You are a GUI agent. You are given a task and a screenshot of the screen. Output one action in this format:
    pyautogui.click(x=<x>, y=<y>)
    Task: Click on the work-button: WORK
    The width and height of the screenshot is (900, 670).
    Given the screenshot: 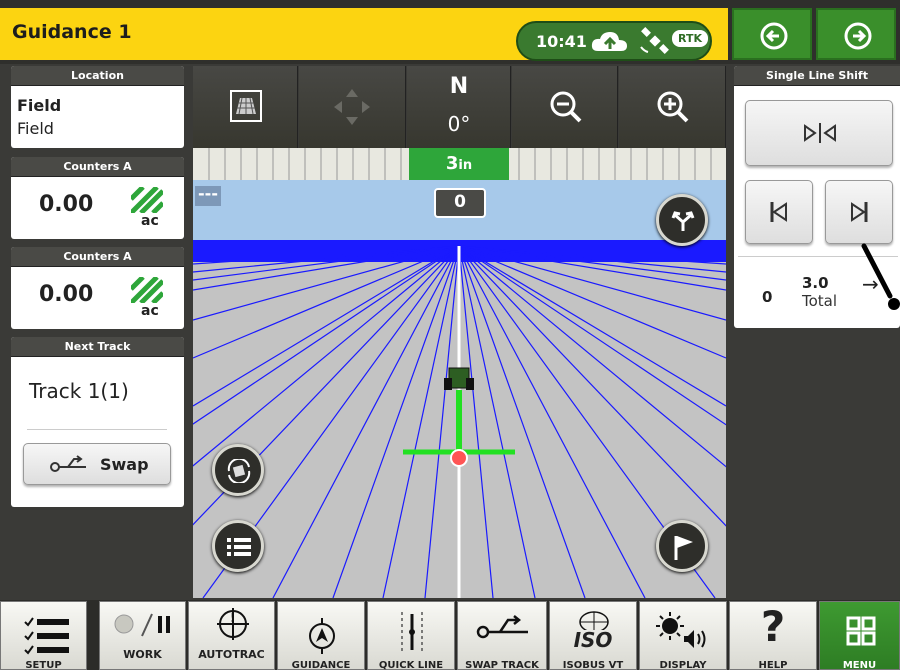 What is the action you would take?
    pyautogui.click(x=142, y=635)
    